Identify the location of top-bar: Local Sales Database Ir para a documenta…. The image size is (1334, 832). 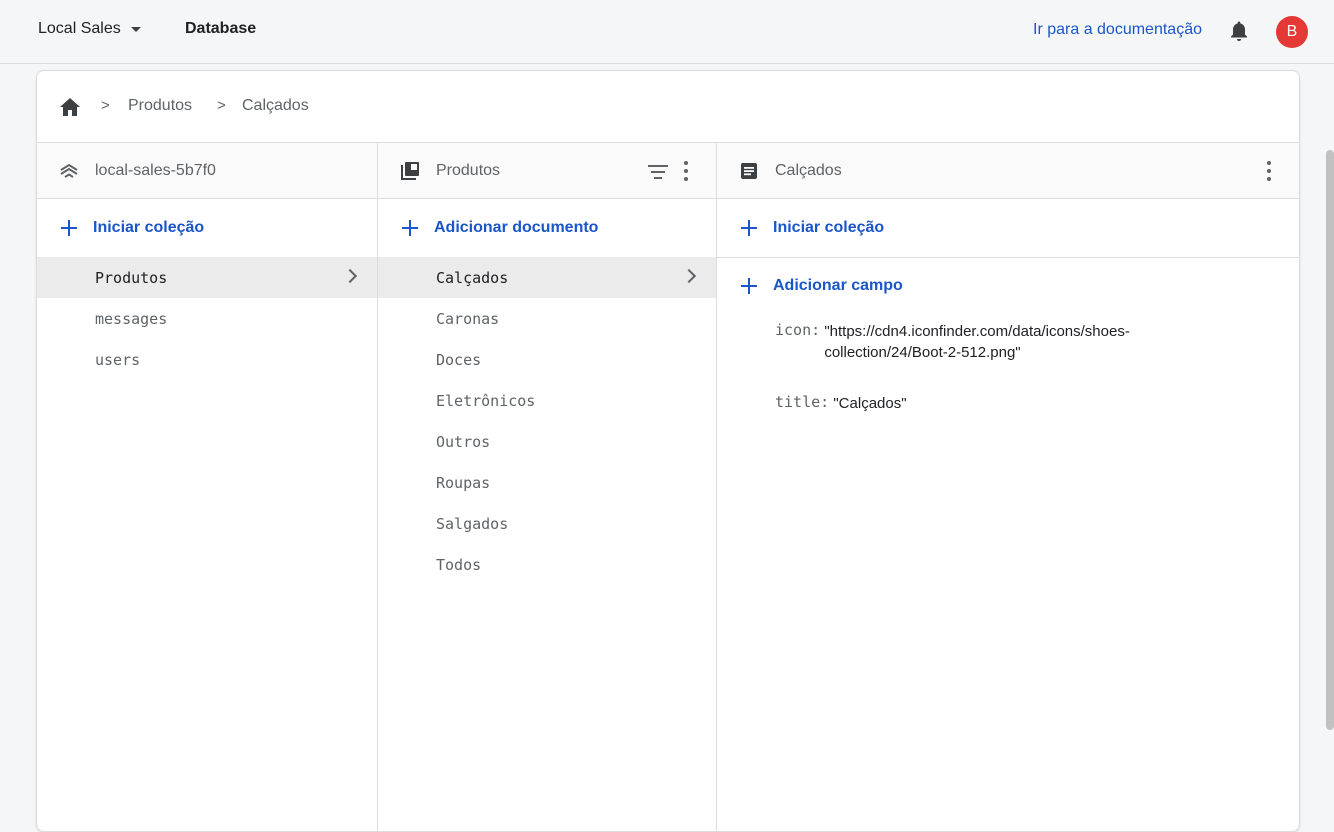
(667, 32).